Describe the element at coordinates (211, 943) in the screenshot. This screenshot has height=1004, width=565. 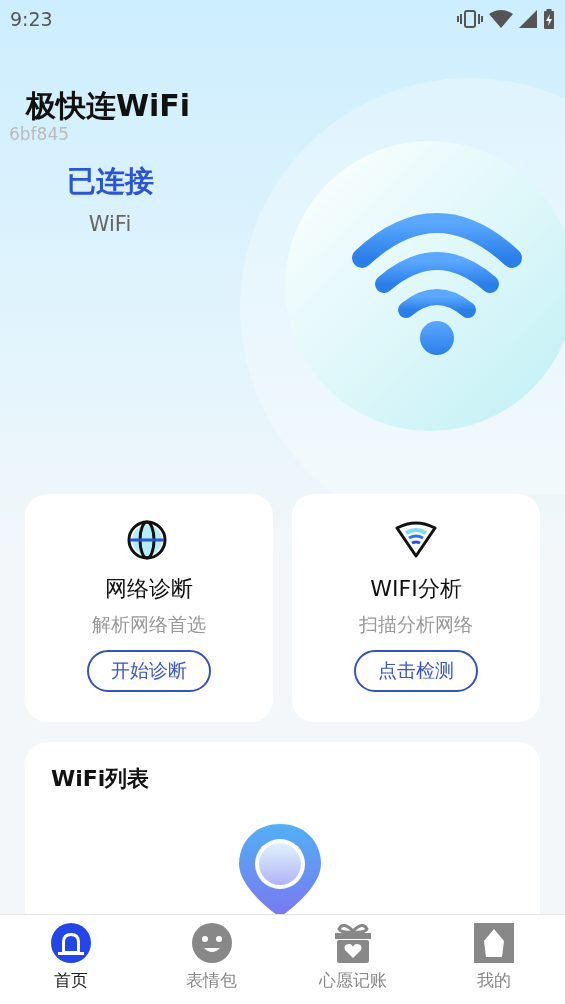
I see `smiley-icon` at that location.